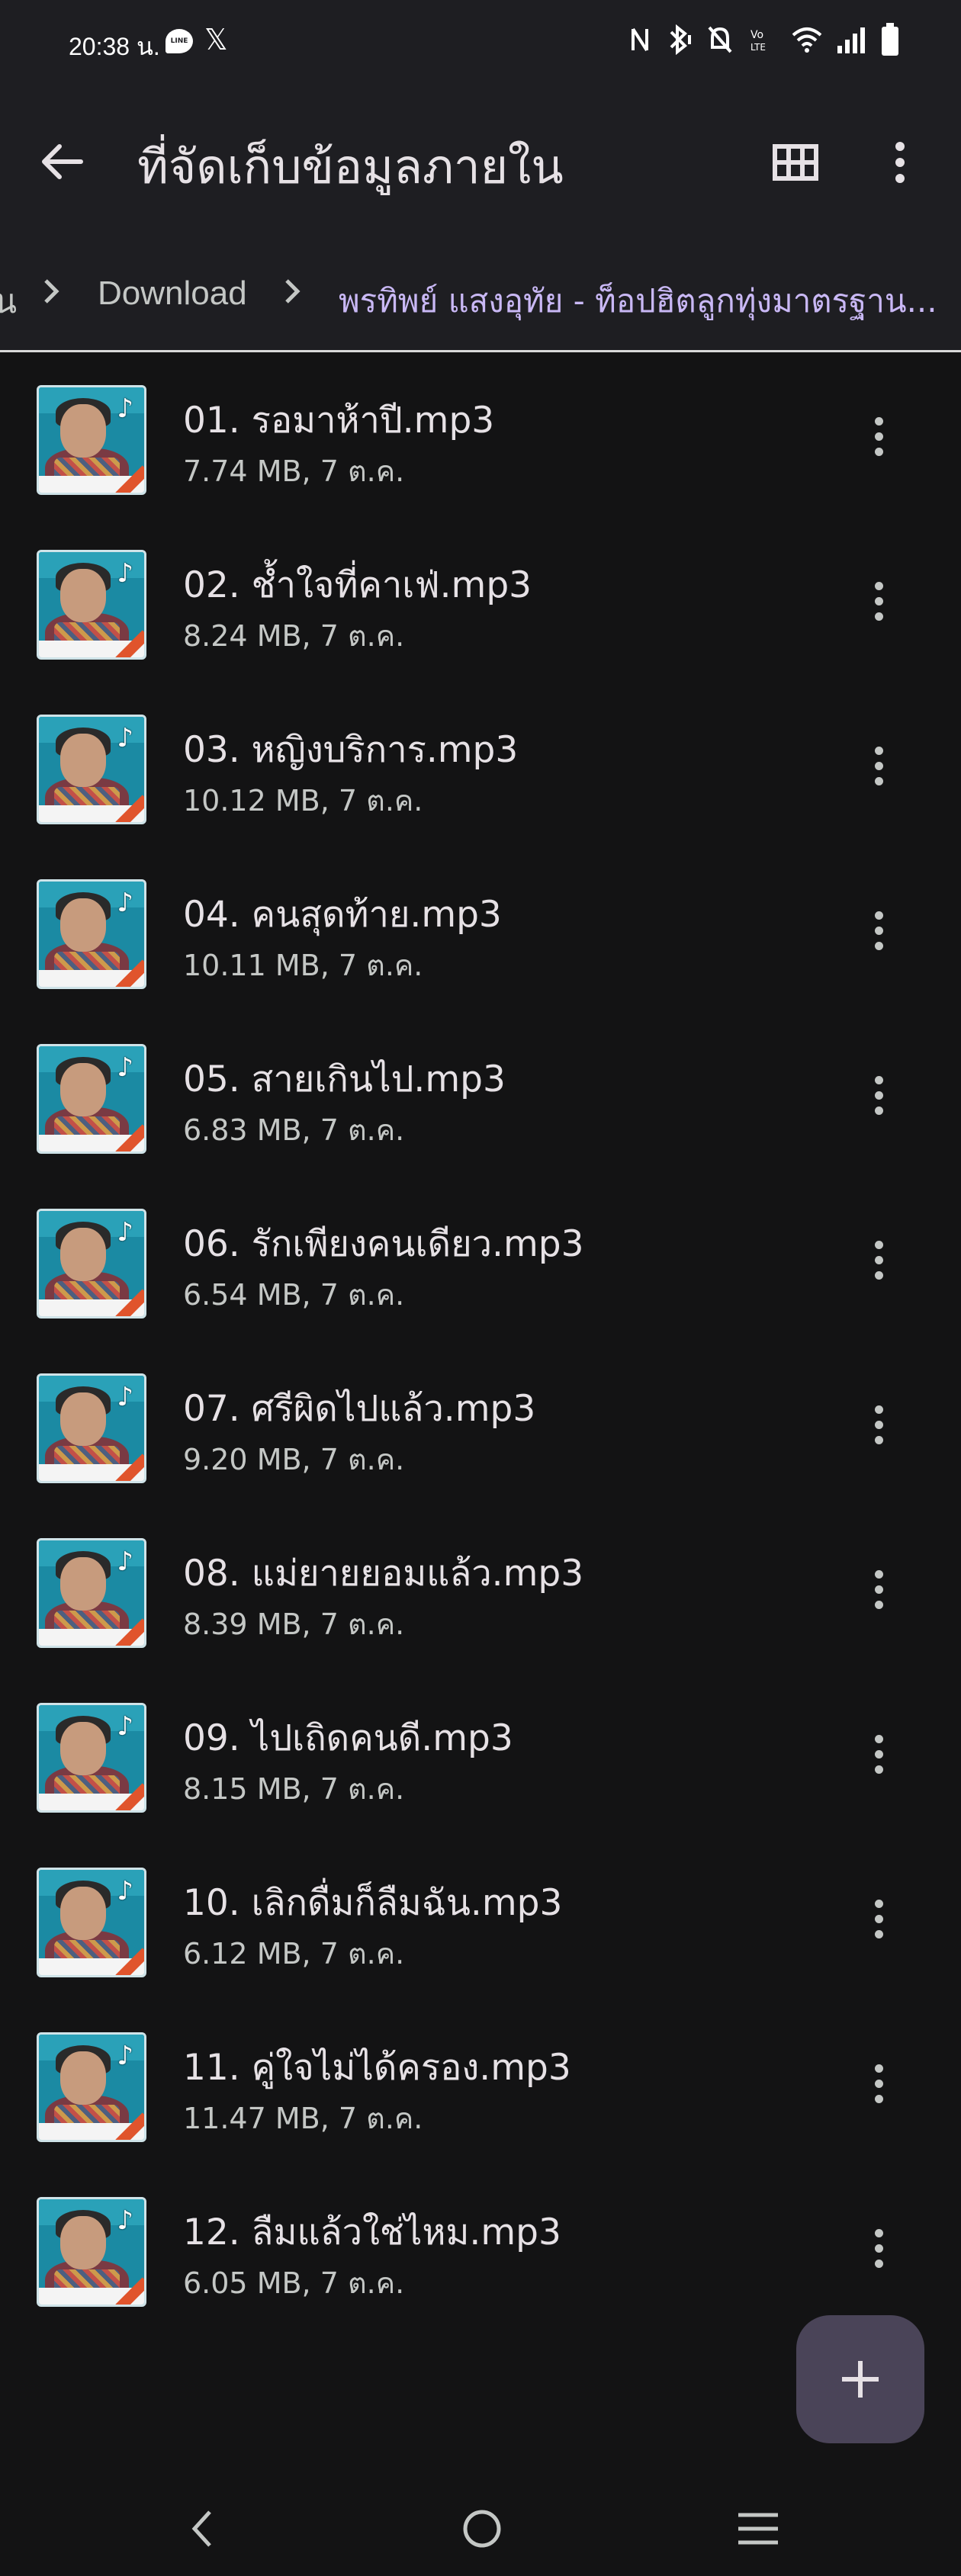 This screenshot has height=2576, width=961. What do you see at coordinates (377, 2068) in the screenshot?
I see `file-name: 11. คู่ใจไม่ได้ครอง.mp3` at bounding box center [377, 2068].